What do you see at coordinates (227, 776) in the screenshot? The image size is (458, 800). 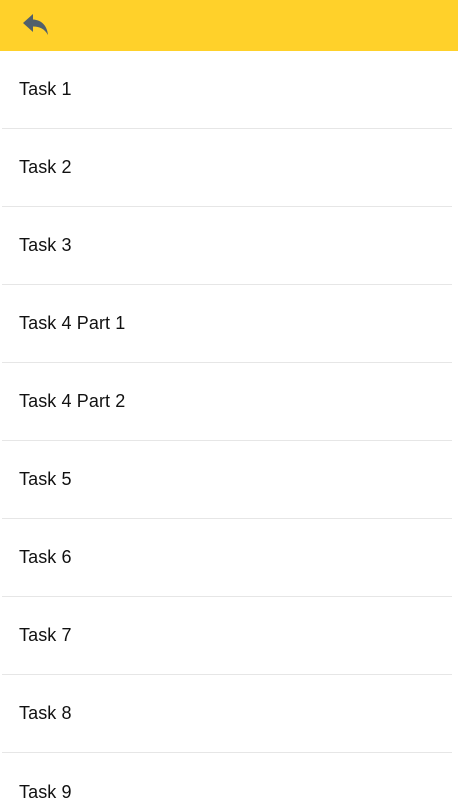 I see `list-item: Task 9` at bounding box center [227, 776].